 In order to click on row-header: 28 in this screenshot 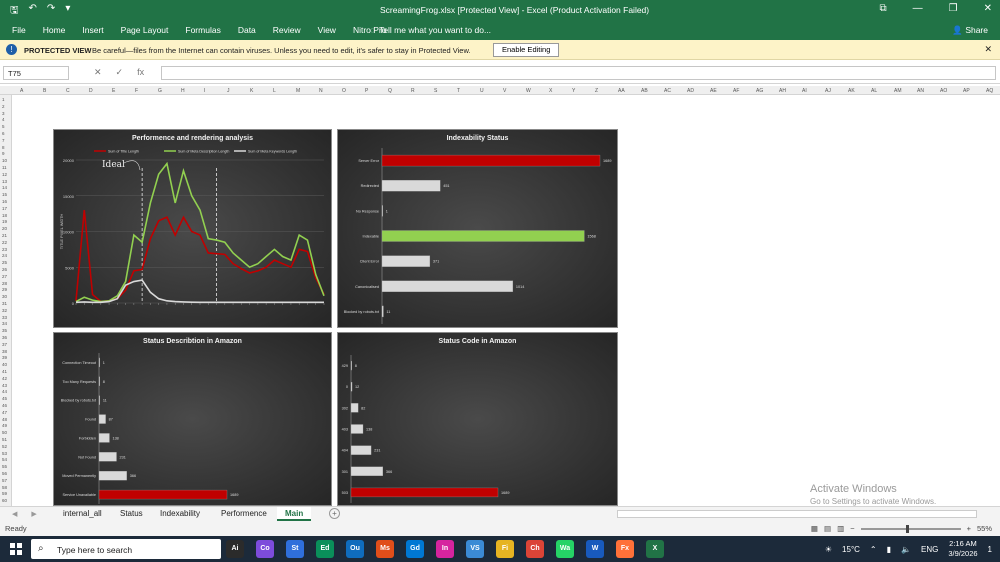, I will do `click(4, 283)`.